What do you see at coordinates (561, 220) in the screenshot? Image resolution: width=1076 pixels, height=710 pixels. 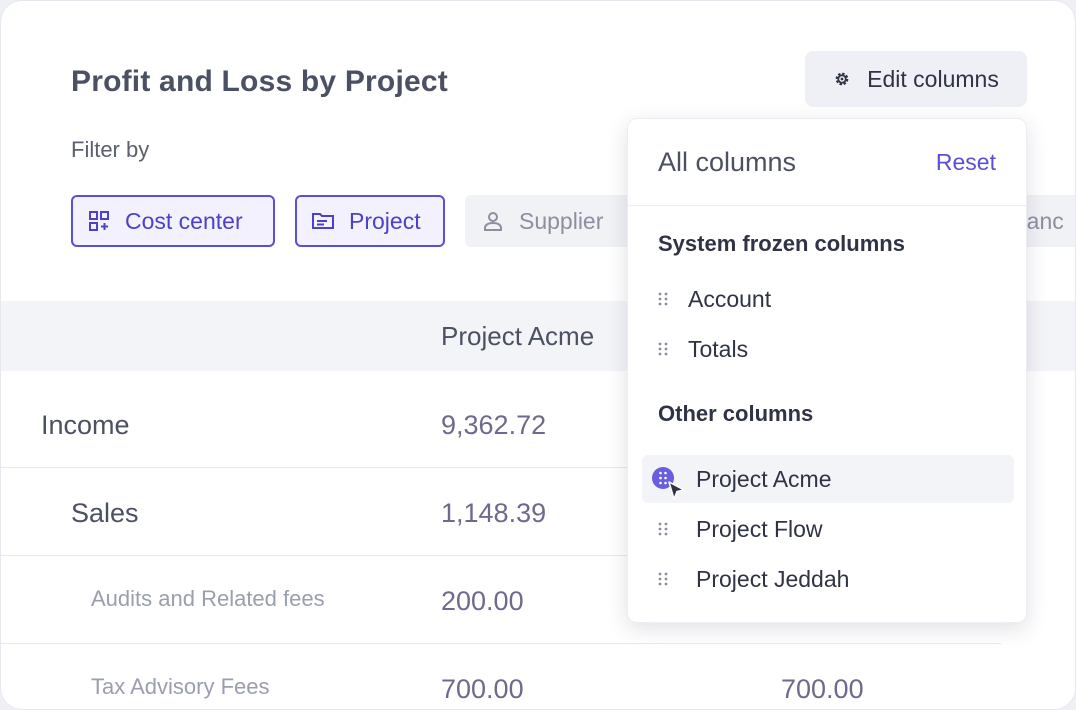 I see `filter-chip-label: Supplier` at bounding box center [561, 220].